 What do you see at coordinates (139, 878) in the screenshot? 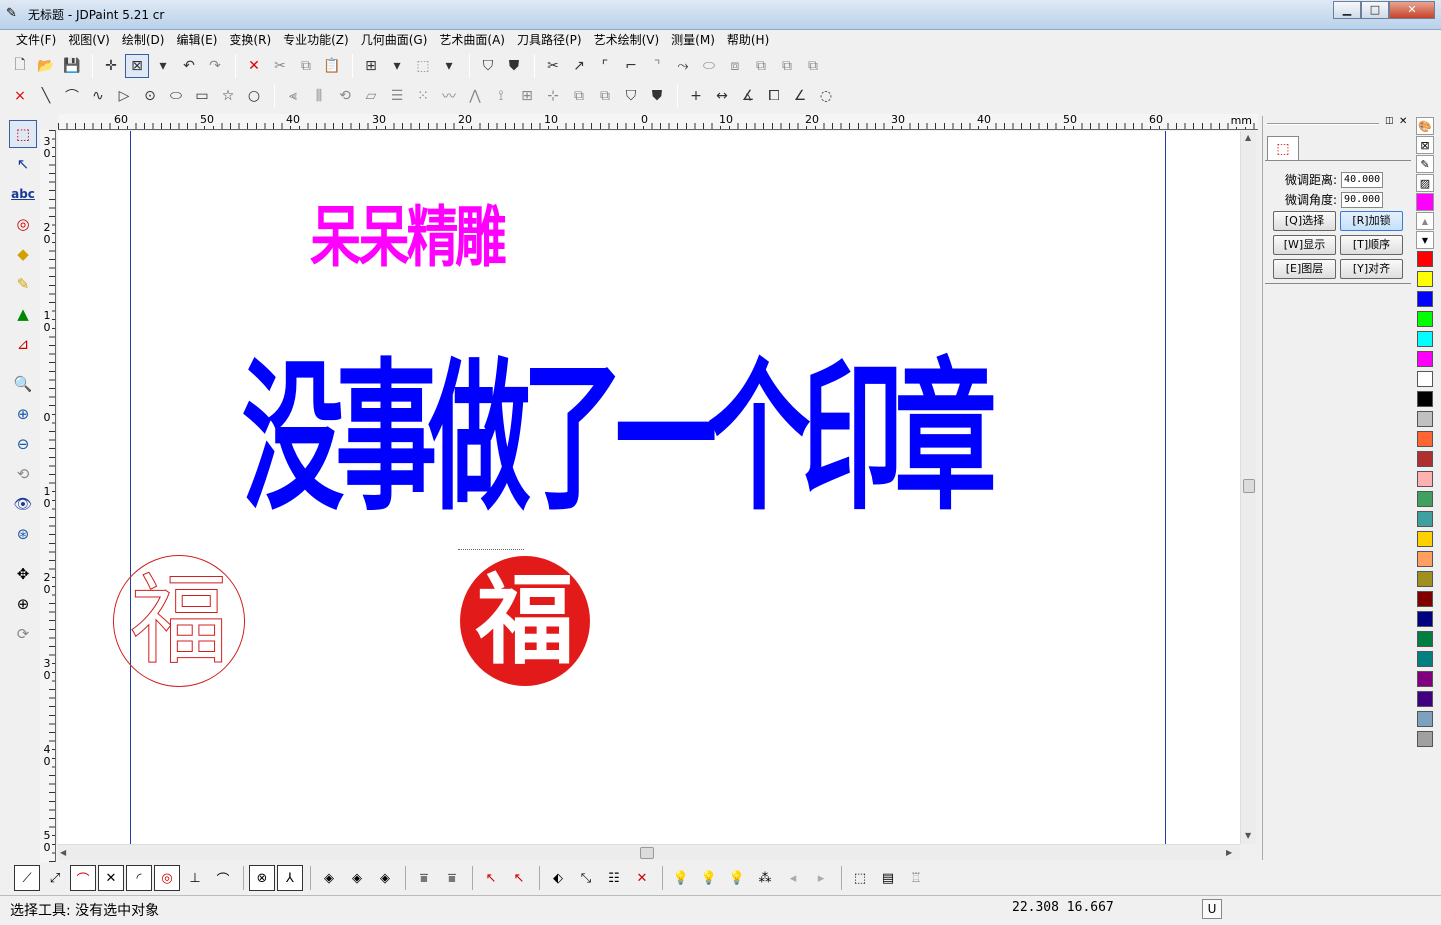
I see `snap-curve-icon: ◜` at bounding box center [139, 878].